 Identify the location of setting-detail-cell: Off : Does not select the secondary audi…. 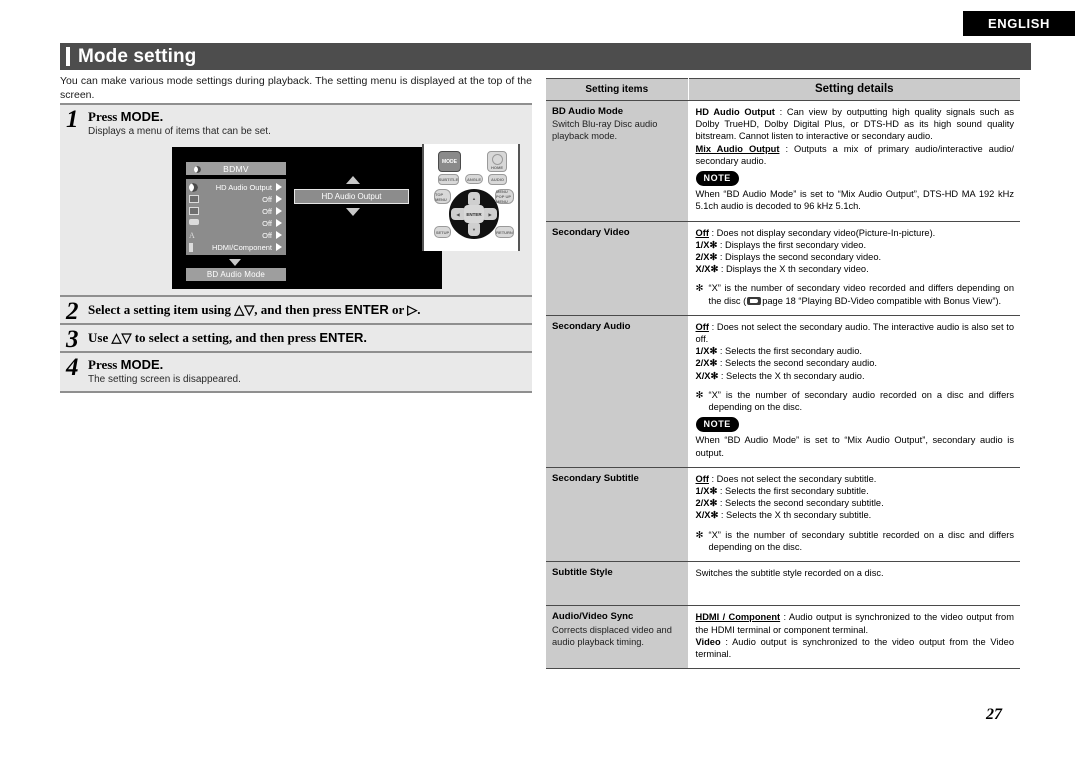
(854, 391).